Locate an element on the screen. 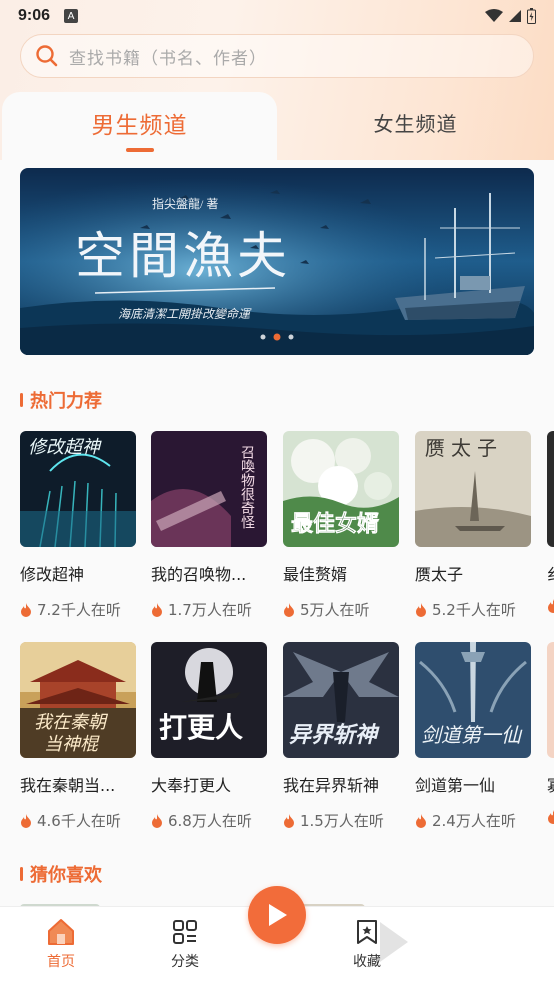  book-cover-subtitle: 当神棍 is located at coordinates (72, 744).